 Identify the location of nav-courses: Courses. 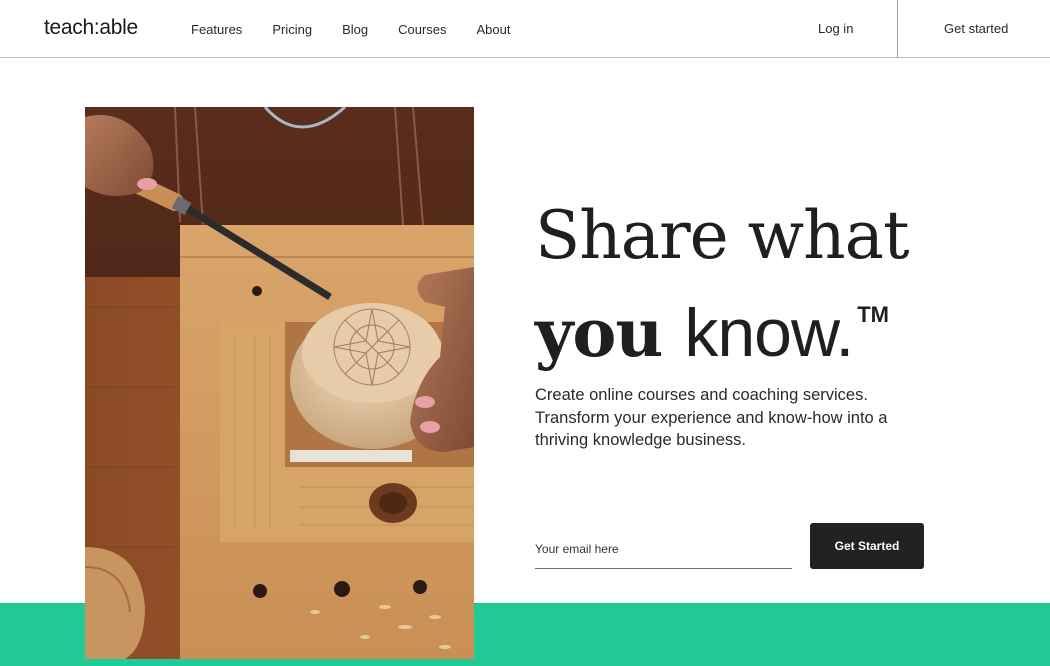
(422, 29).